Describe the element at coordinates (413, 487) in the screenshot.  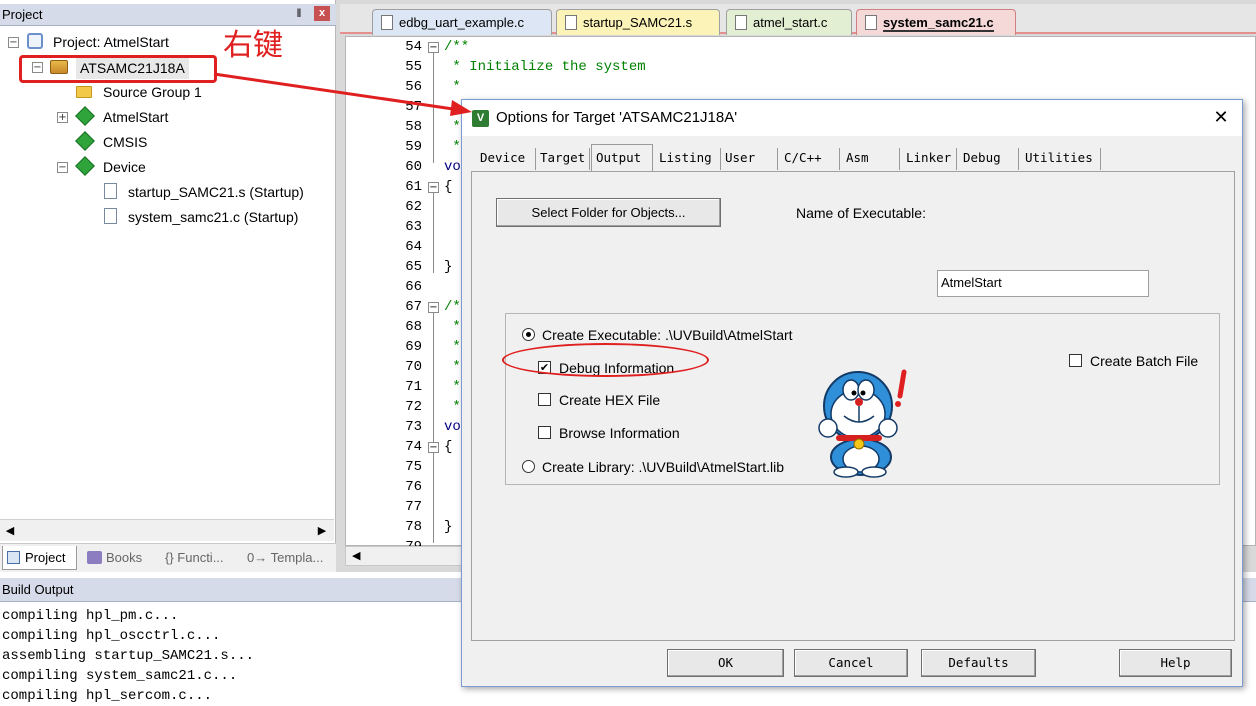
I see `line-number: 76` at that location.